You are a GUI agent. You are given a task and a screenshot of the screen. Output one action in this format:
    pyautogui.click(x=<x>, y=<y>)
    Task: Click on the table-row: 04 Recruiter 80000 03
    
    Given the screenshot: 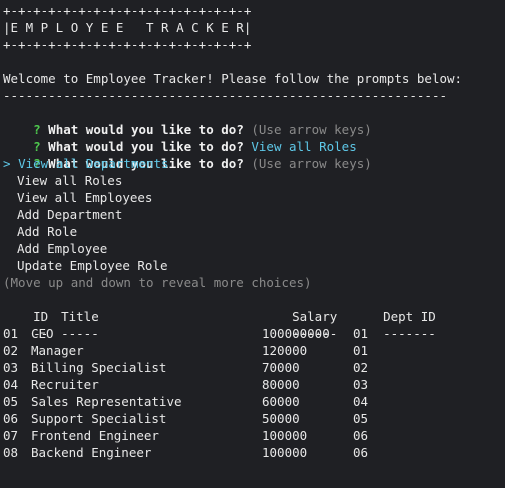 What is the action you would take?
    pyautogui.click(x=254, y=384)
    